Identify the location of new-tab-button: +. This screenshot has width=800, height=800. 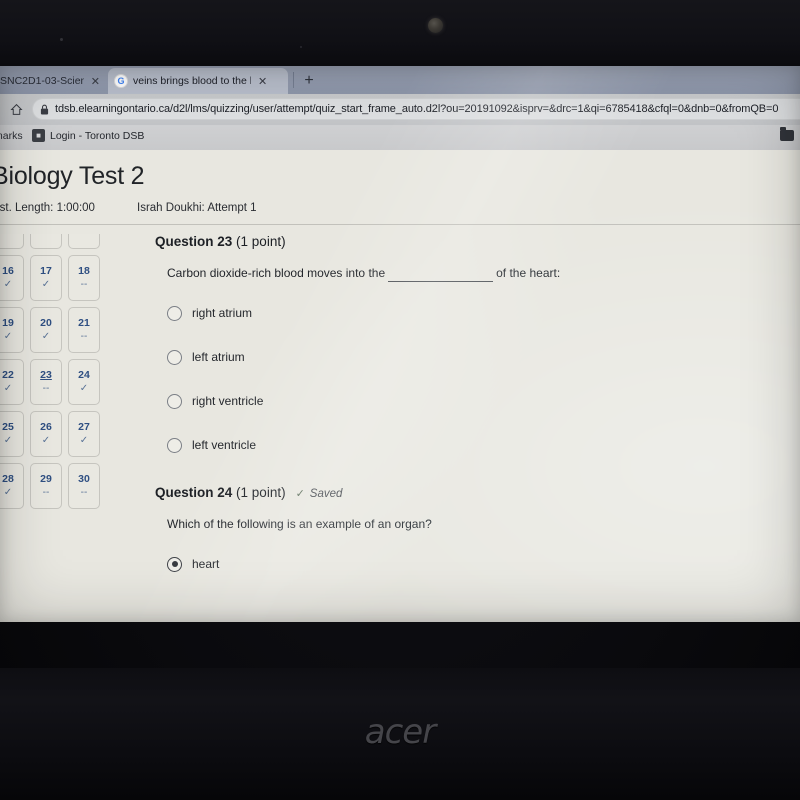
(309, 81).